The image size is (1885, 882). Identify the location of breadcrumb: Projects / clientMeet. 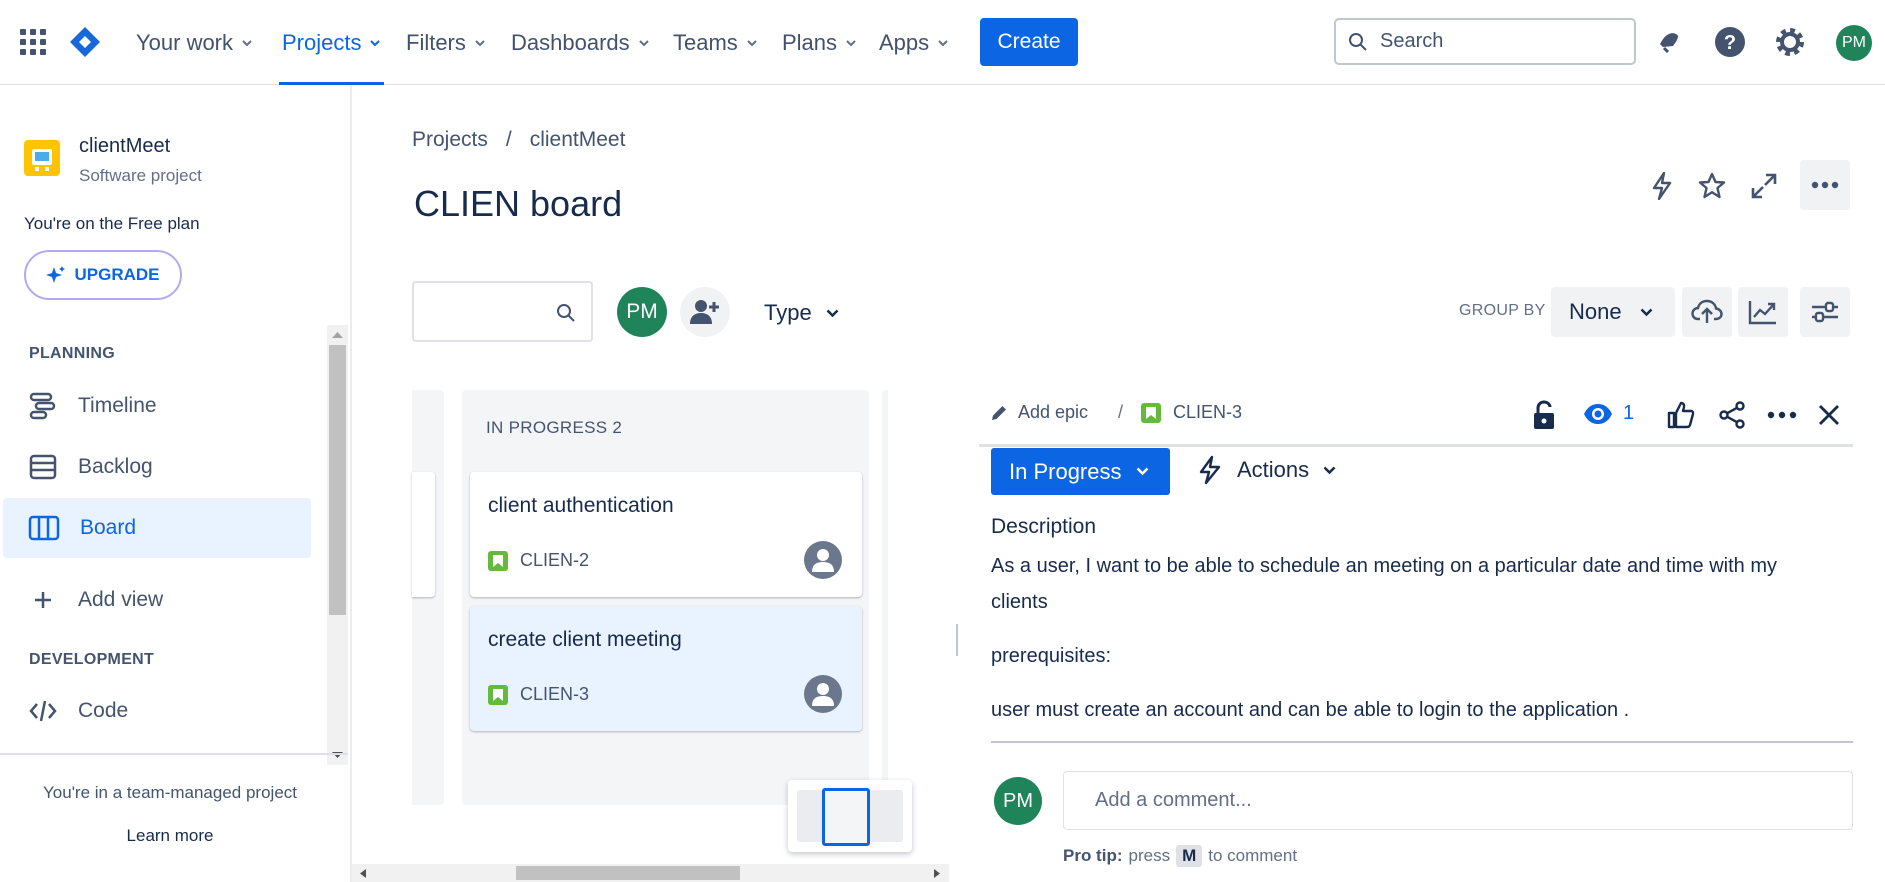
(518, 140).